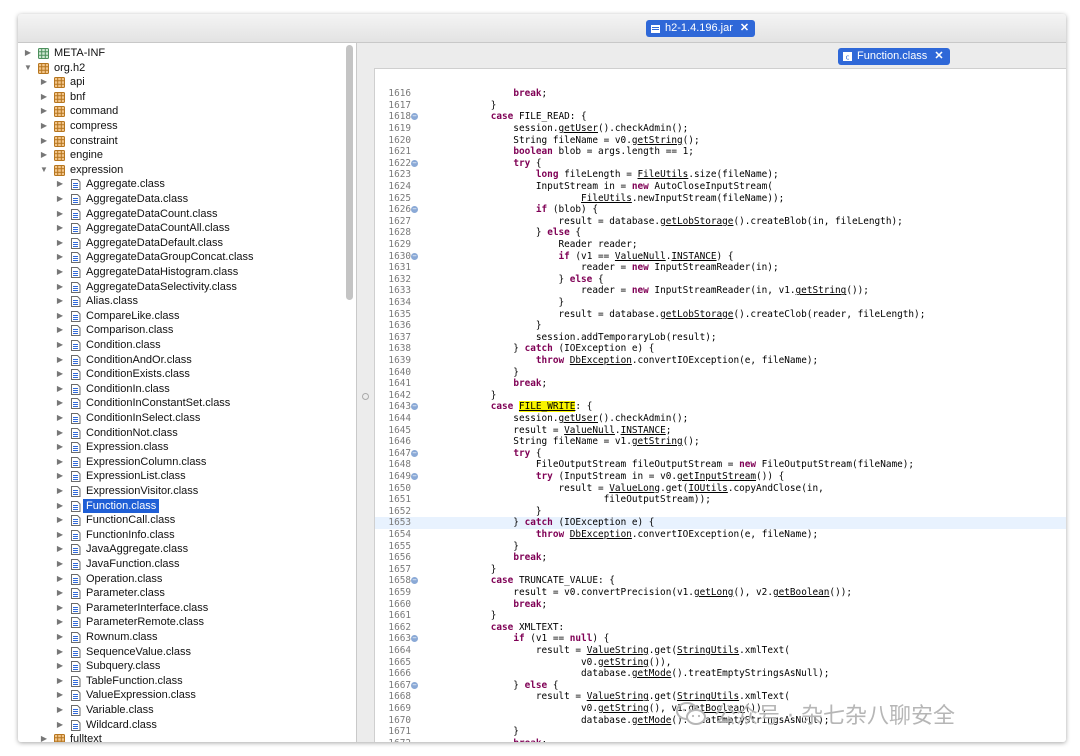 Image resolution: width=1080 pixels, height=756 pixels. Describe the element at coordinates (701, 28) in the screenshot. I see `archive-tab: h2-1.4.196.jar ✕` at that location.